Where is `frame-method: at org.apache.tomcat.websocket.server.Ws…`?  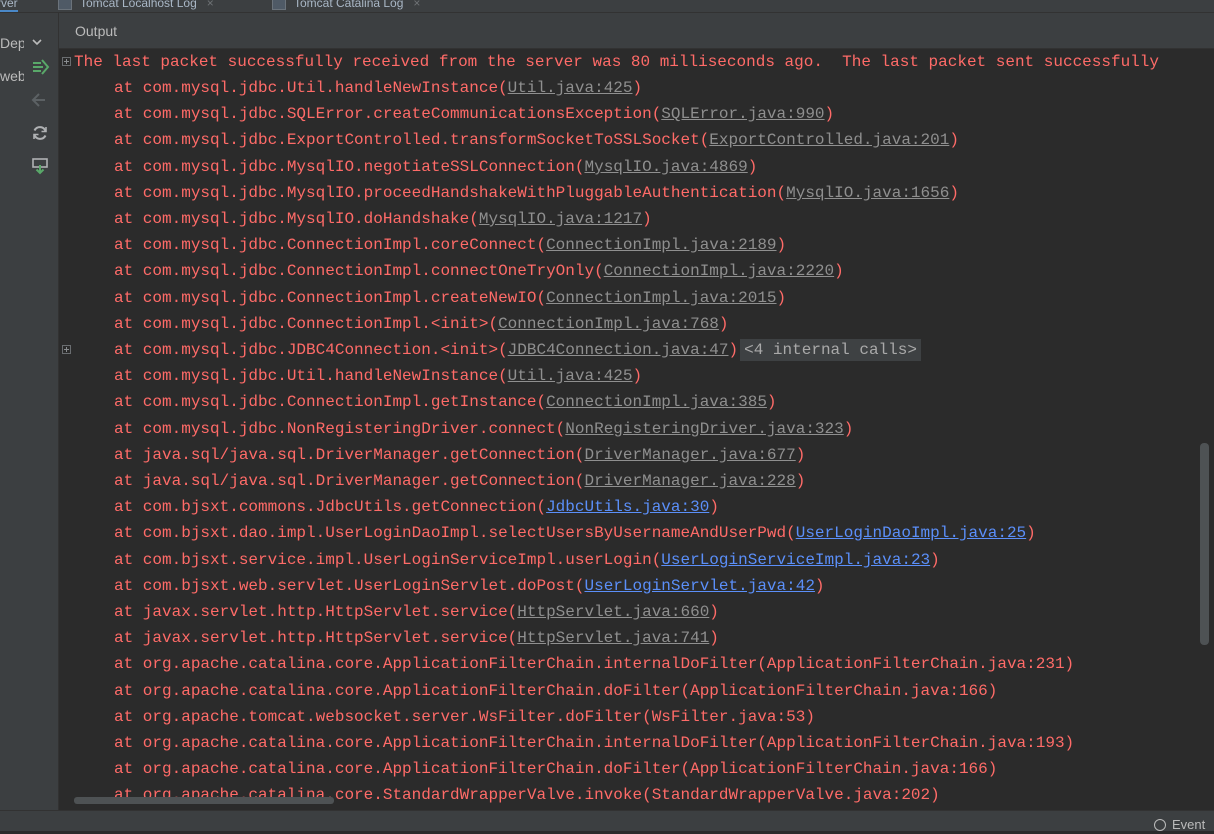 frame-method: at org.apache.tomcat.websocket.server.Ws… is located at coordinates (464, 717).